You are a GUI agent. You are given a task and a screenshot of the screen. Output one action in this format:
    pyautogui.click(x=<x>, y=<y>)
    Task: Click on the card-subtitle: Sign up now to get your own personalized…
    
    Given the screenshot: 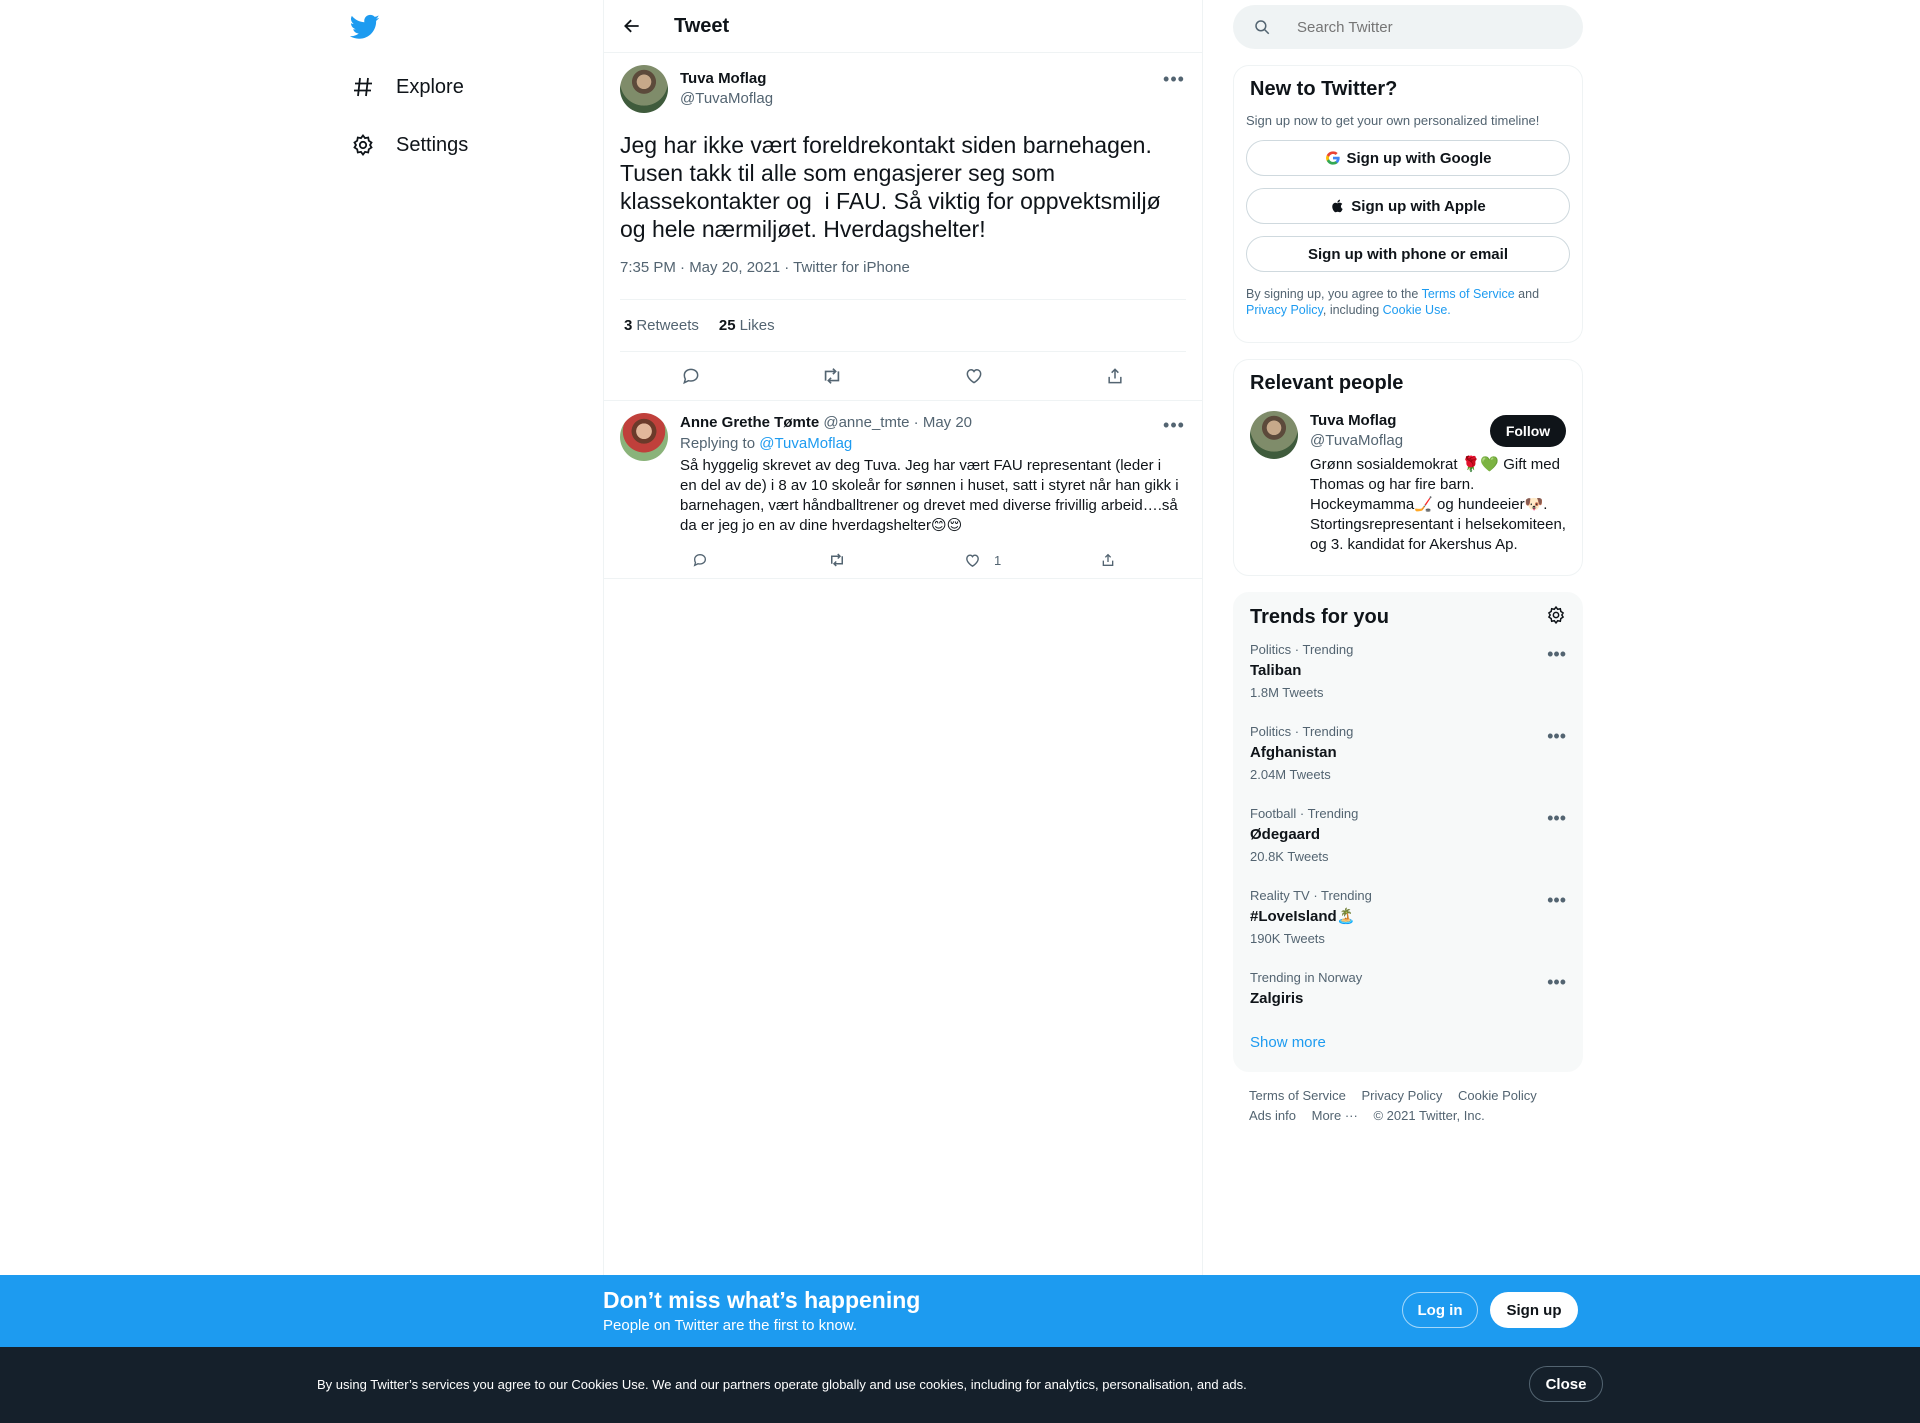 What is the action you would take?
    pyautogui.click(x=1393, y=120)
    